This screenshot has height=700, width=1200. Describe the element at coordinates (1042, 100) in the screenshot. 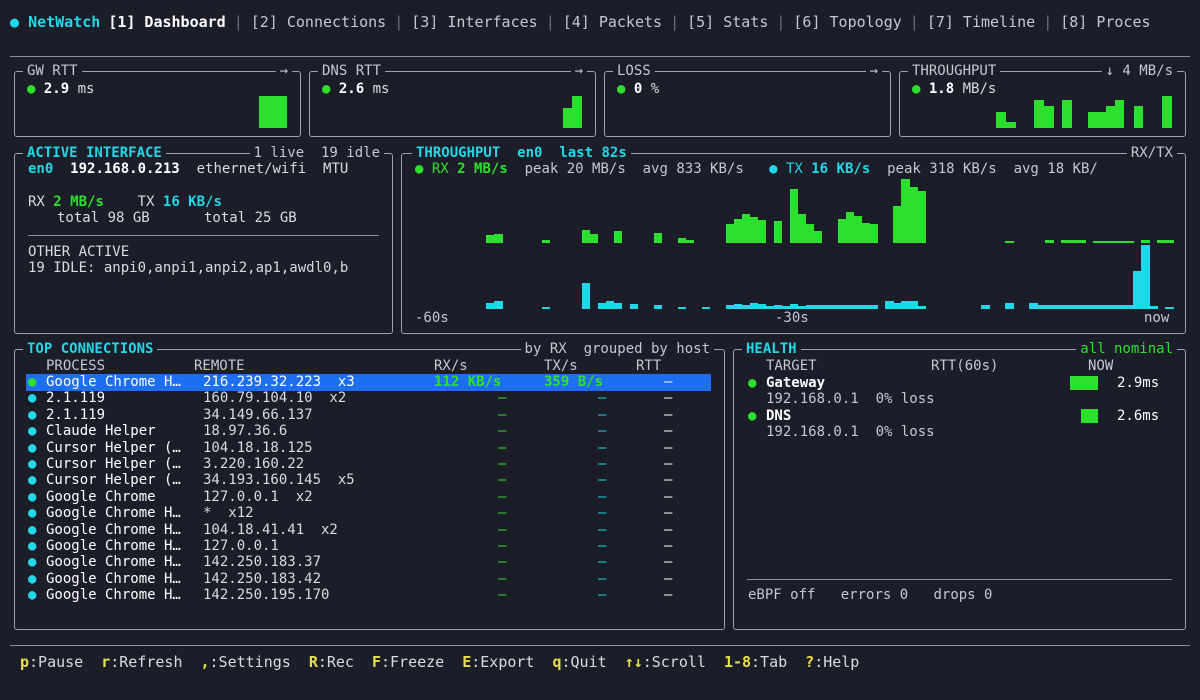

I see `throughput-card: THROUGHPUT ↓ 4 MB/s ● 1.8 MB/s` at that location.